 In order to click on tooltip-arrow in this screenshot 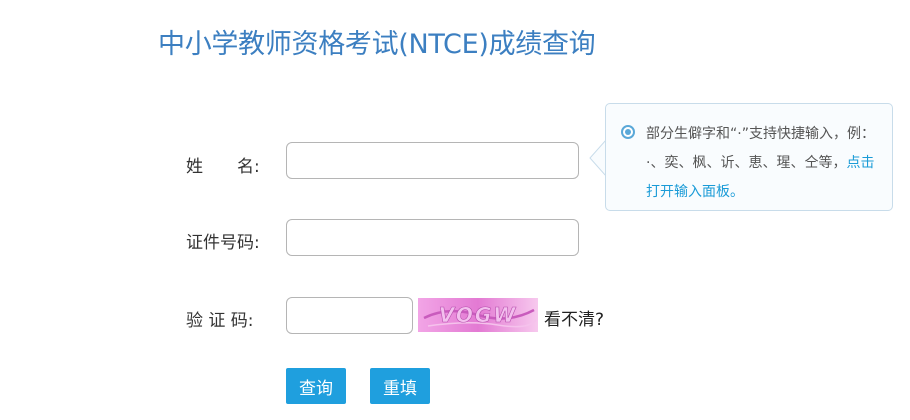, I will do `click(597, 158)`.